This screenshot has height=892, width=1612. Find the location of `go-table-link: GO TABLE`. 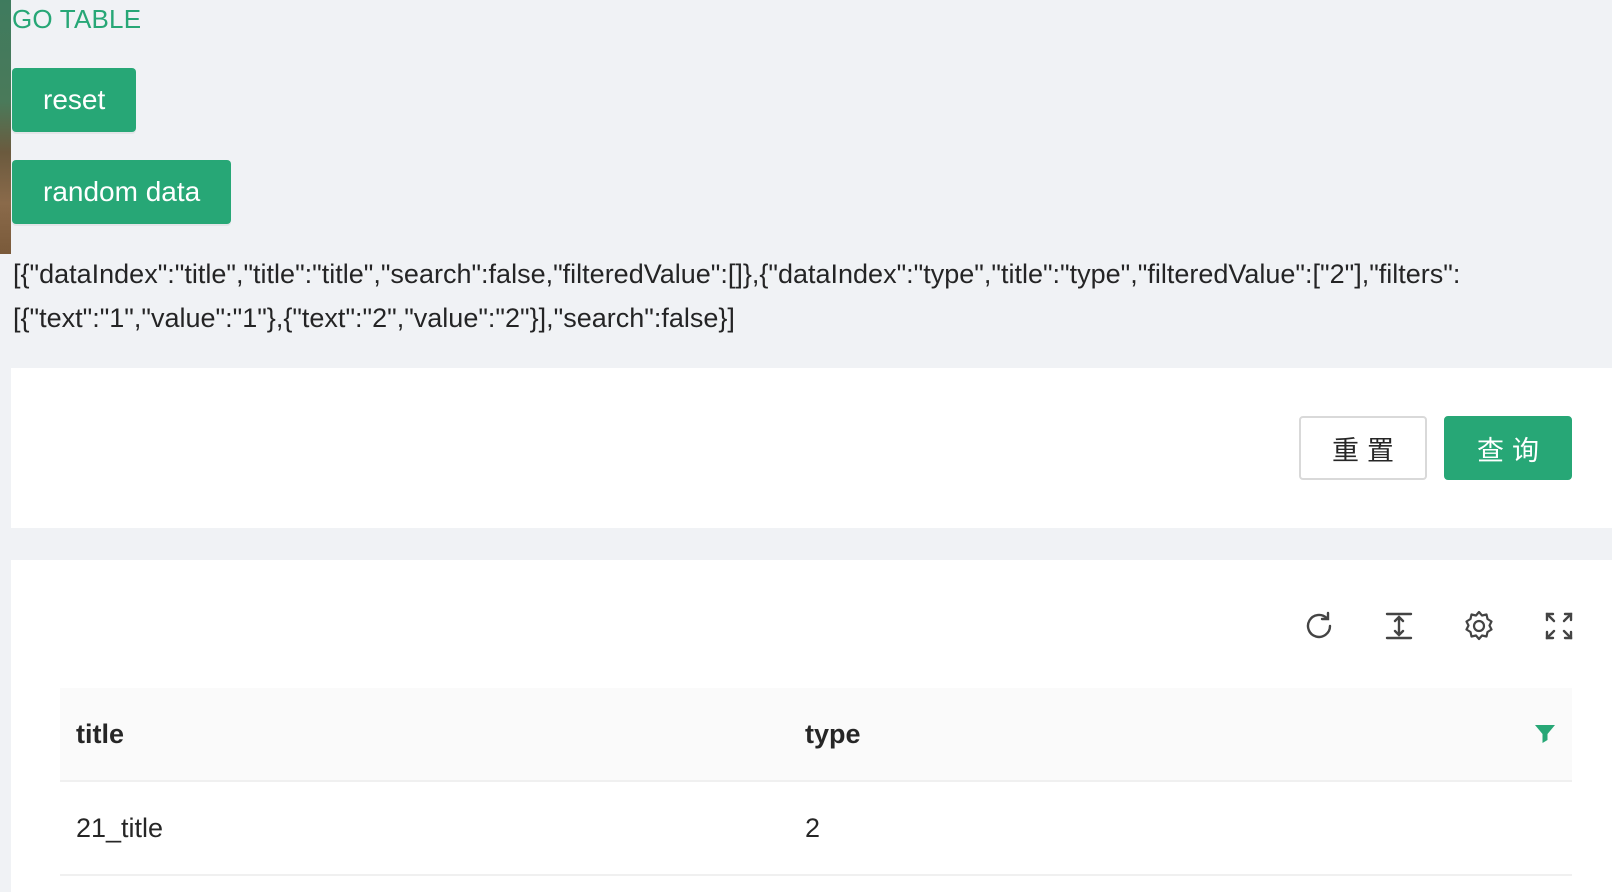

go-table-link: GO TABLE is located at coordinates (76, 19).